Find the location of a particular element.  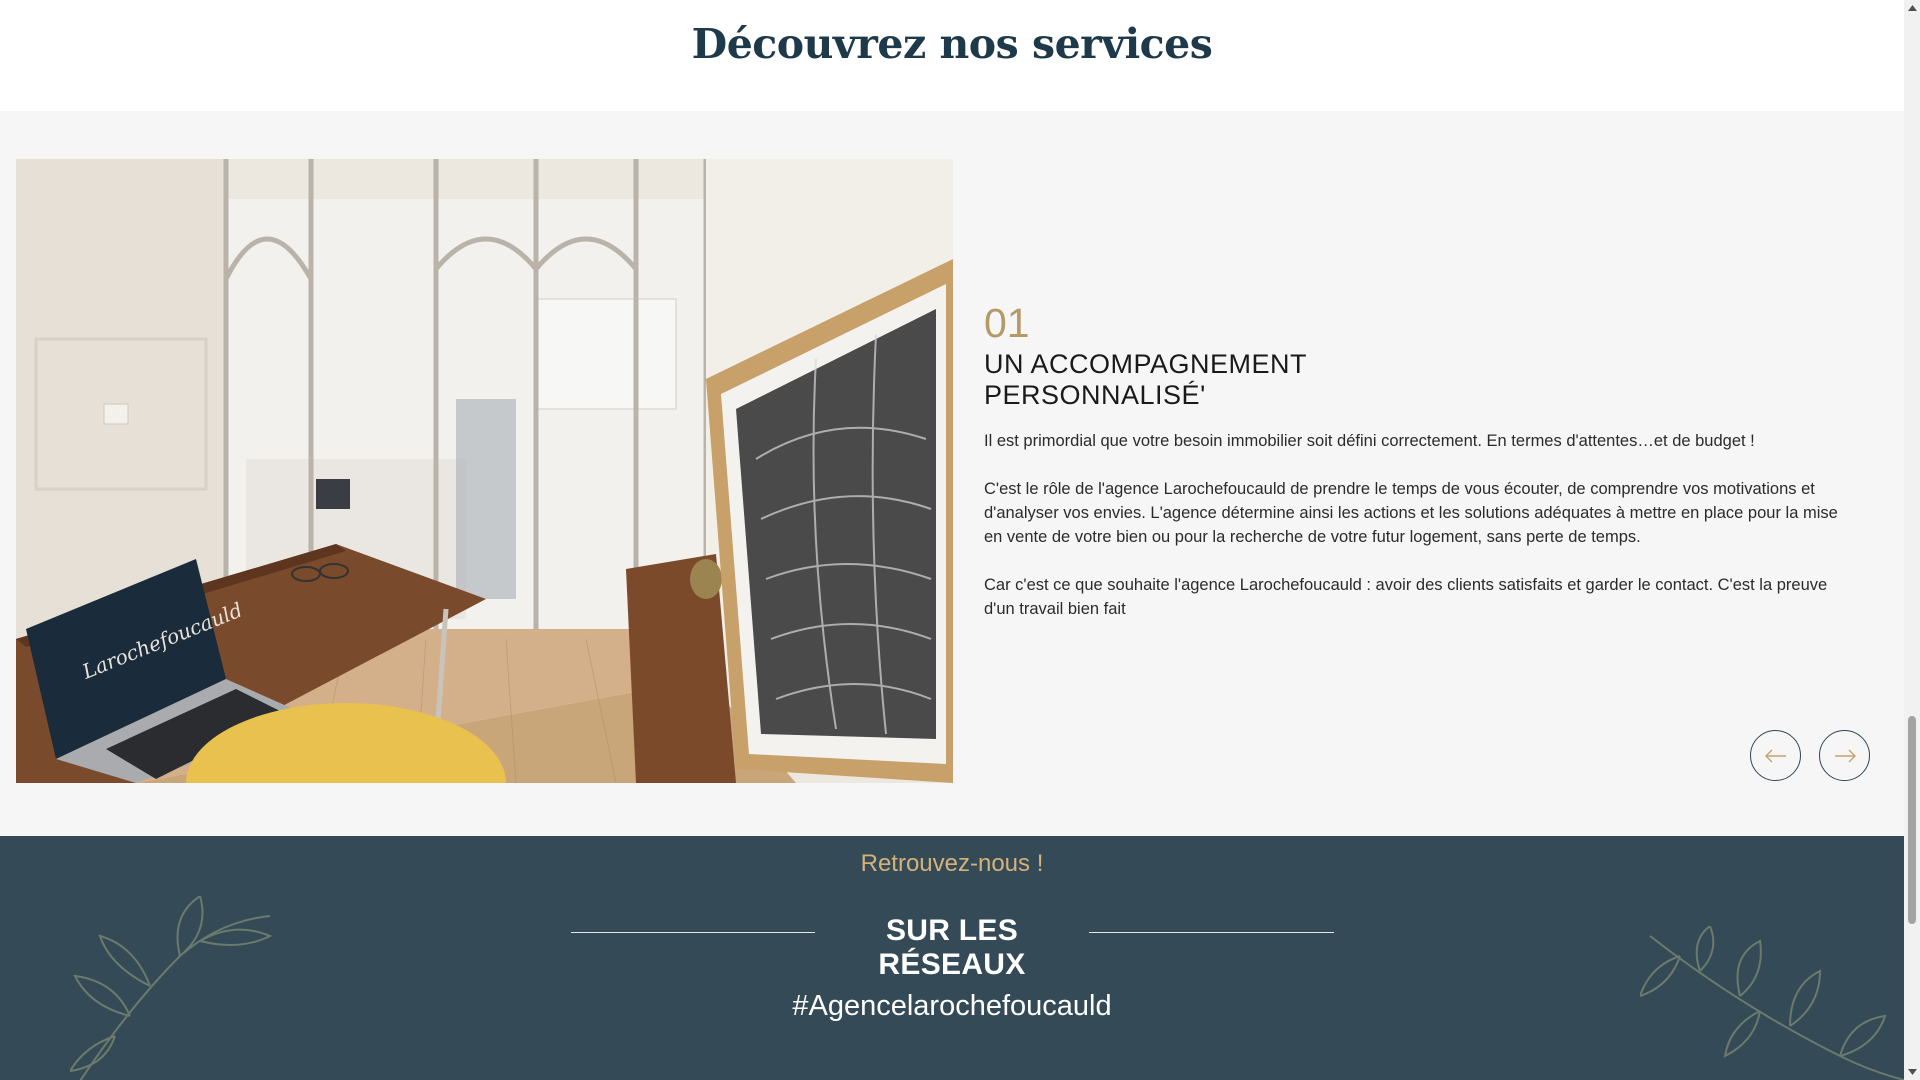

arrow-right-icon is located at coordinates (1845, 755).